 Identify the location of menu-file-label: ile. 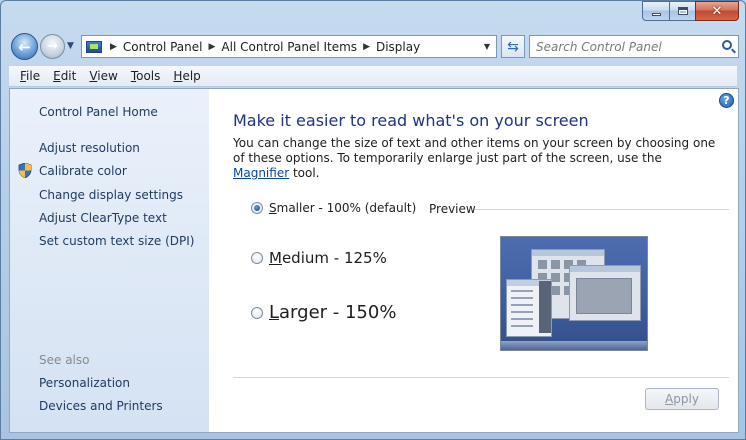
(33, 76).